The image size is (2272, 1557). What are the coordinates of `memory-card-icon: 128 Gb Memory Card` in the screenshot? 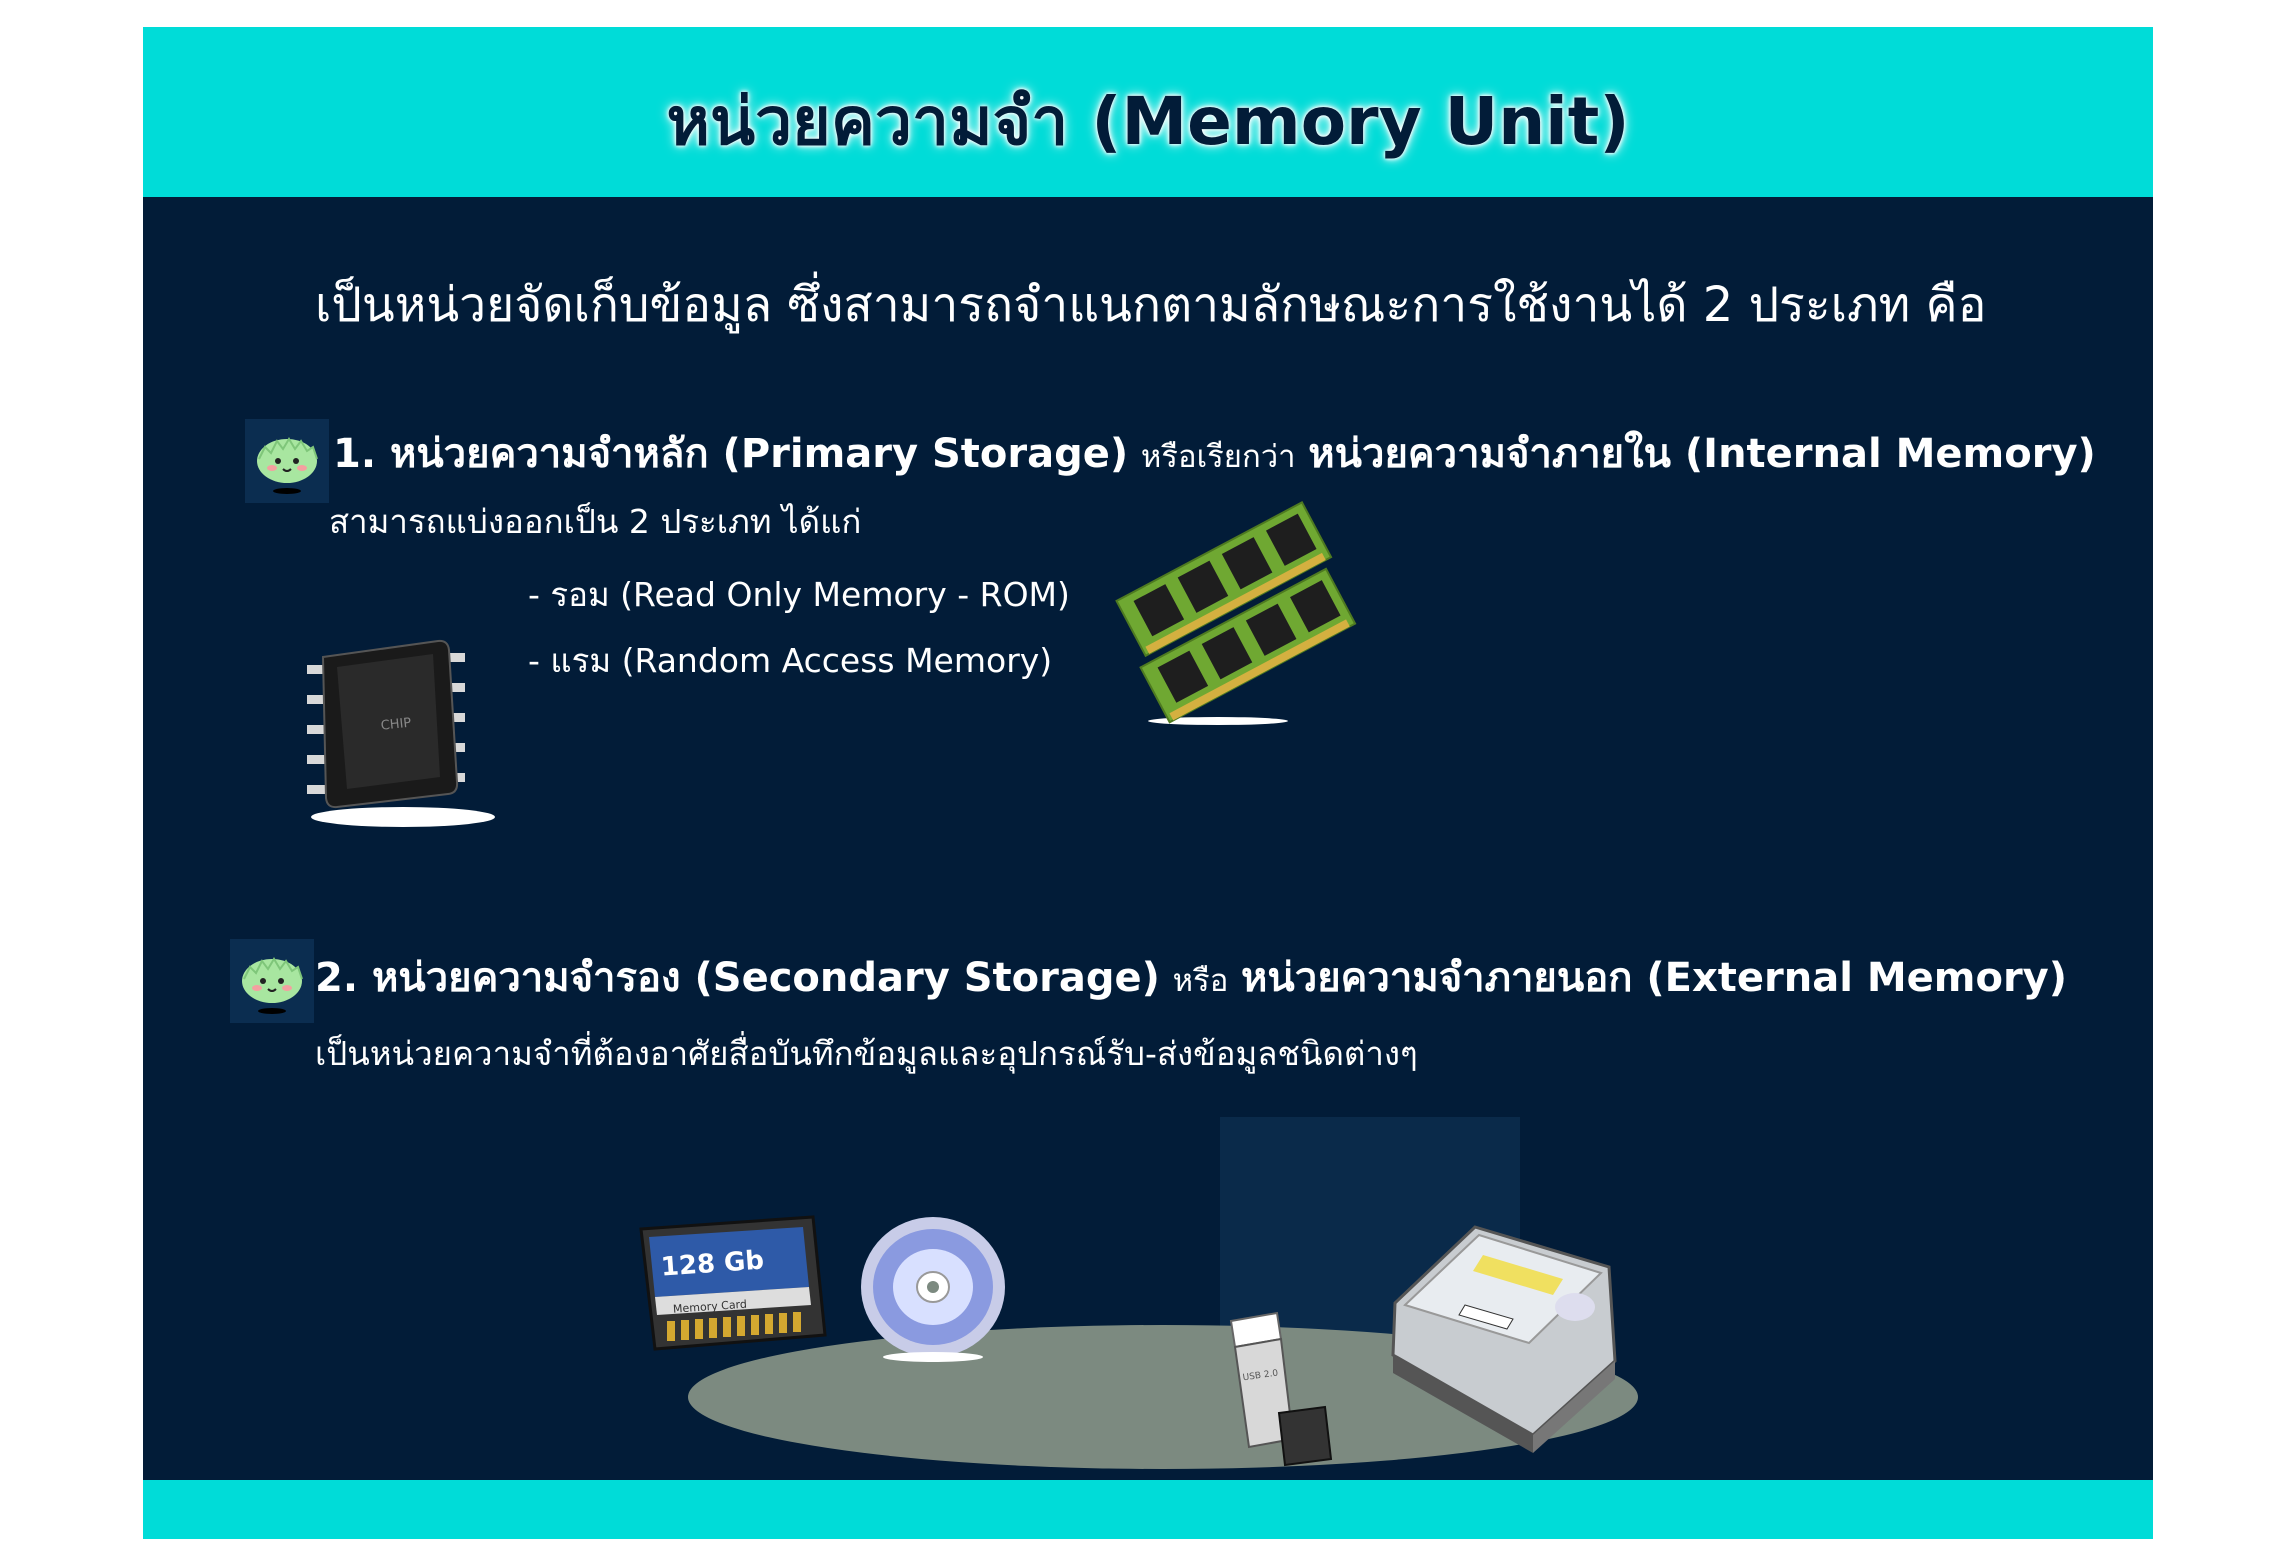 It's located at (733, 1283).